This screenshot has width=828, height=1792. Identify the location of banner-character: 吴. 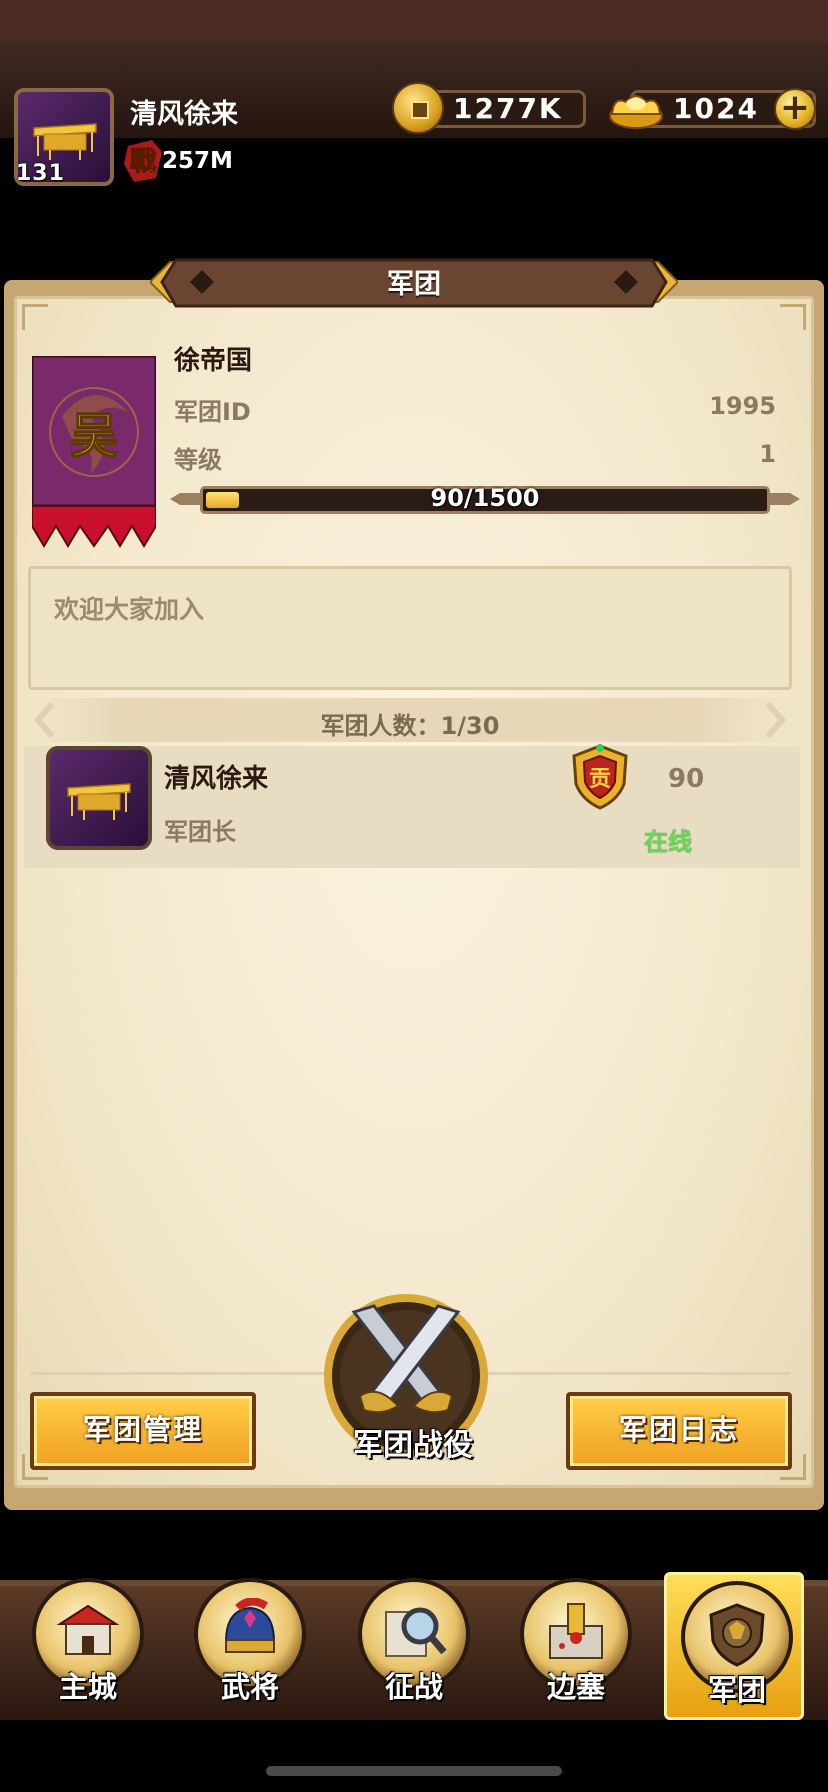
(94, 436).